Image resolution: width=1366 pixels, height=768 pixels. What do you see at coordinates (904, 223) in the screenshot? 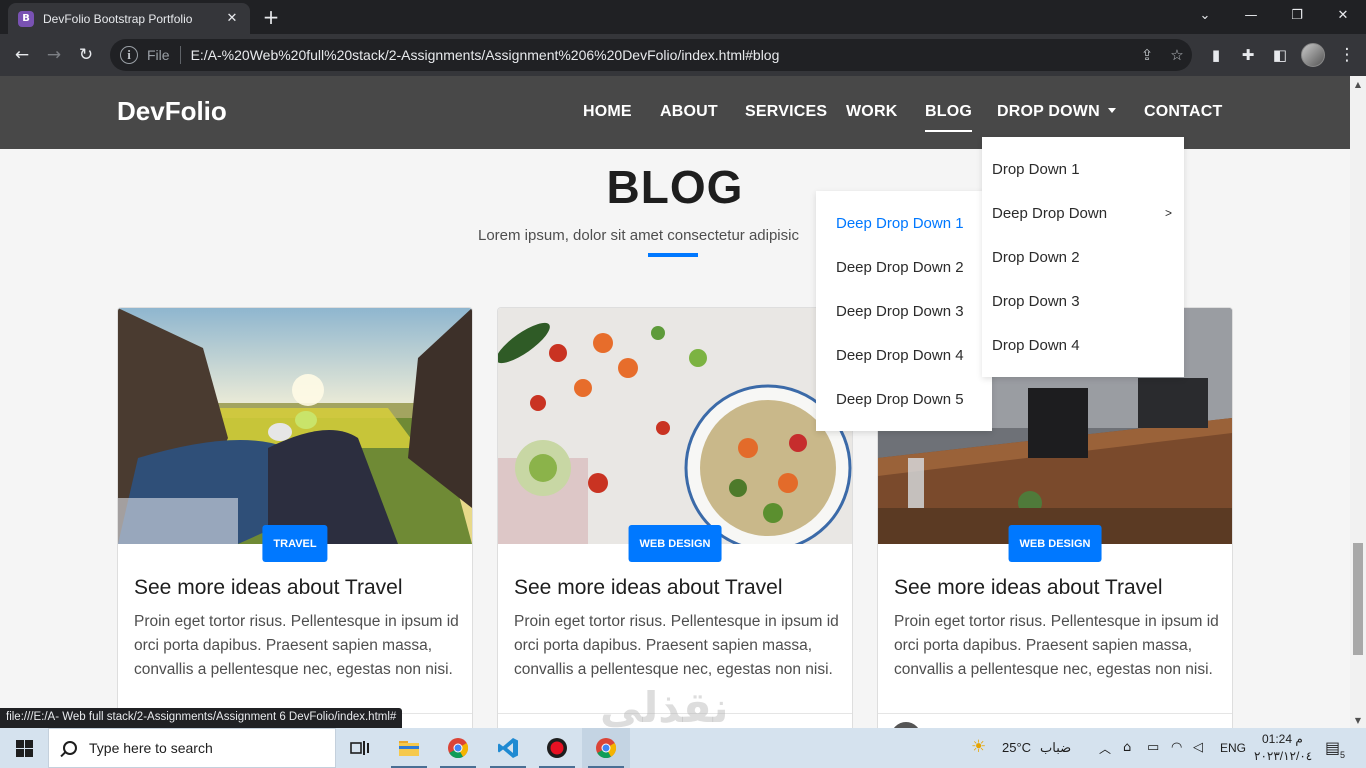
I see `deep-dropdown-item: Deep Drop Down 1` at bounding box center [904, 223].